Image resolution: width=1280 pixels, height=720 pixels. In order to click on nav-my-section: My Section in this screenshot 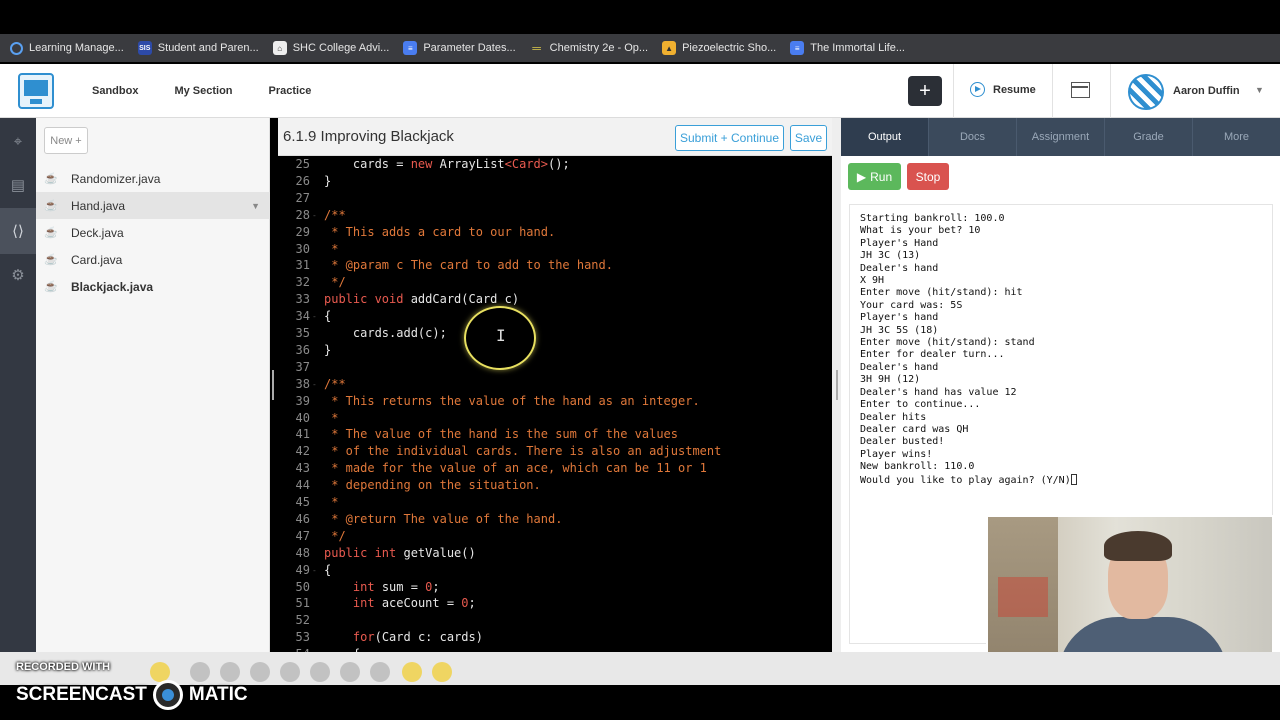, I will do `click(203, 91)`.